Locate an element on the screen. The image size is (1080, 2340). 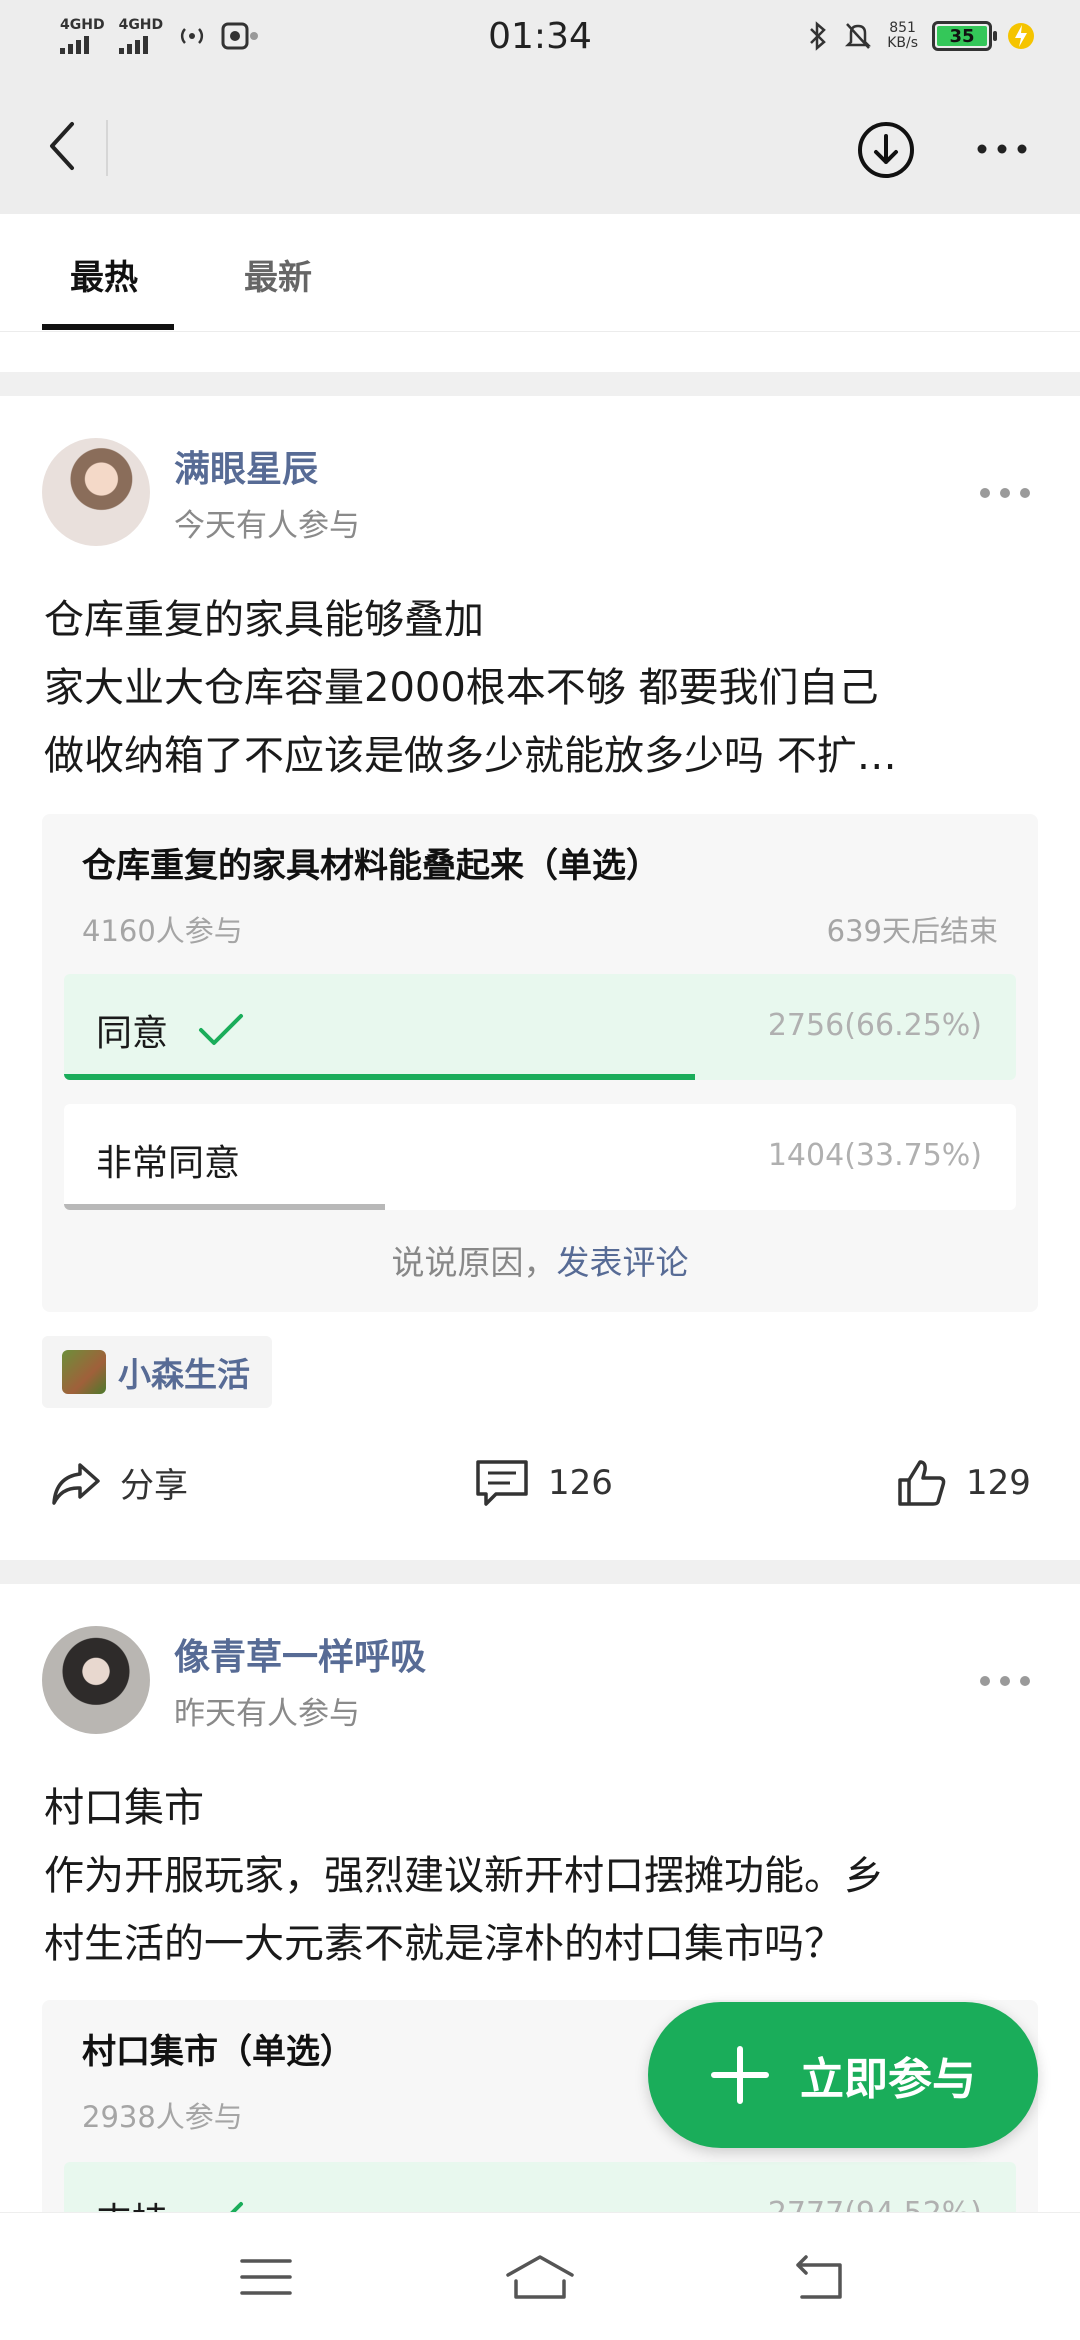
network-speed: 851 KB/s is located at coordinates (902, 36).